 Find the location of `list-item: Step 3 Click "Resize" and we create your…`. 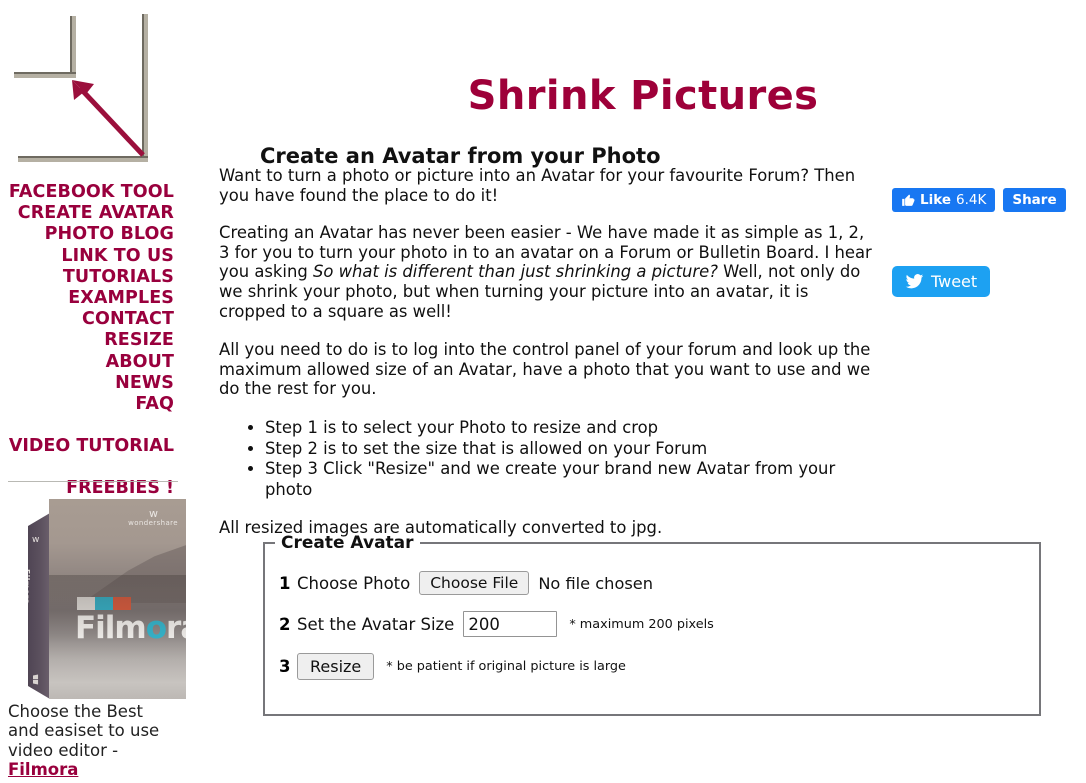

list-item: Step 3 Click "Resize" and we create your… is located at coordinates (572, 479).